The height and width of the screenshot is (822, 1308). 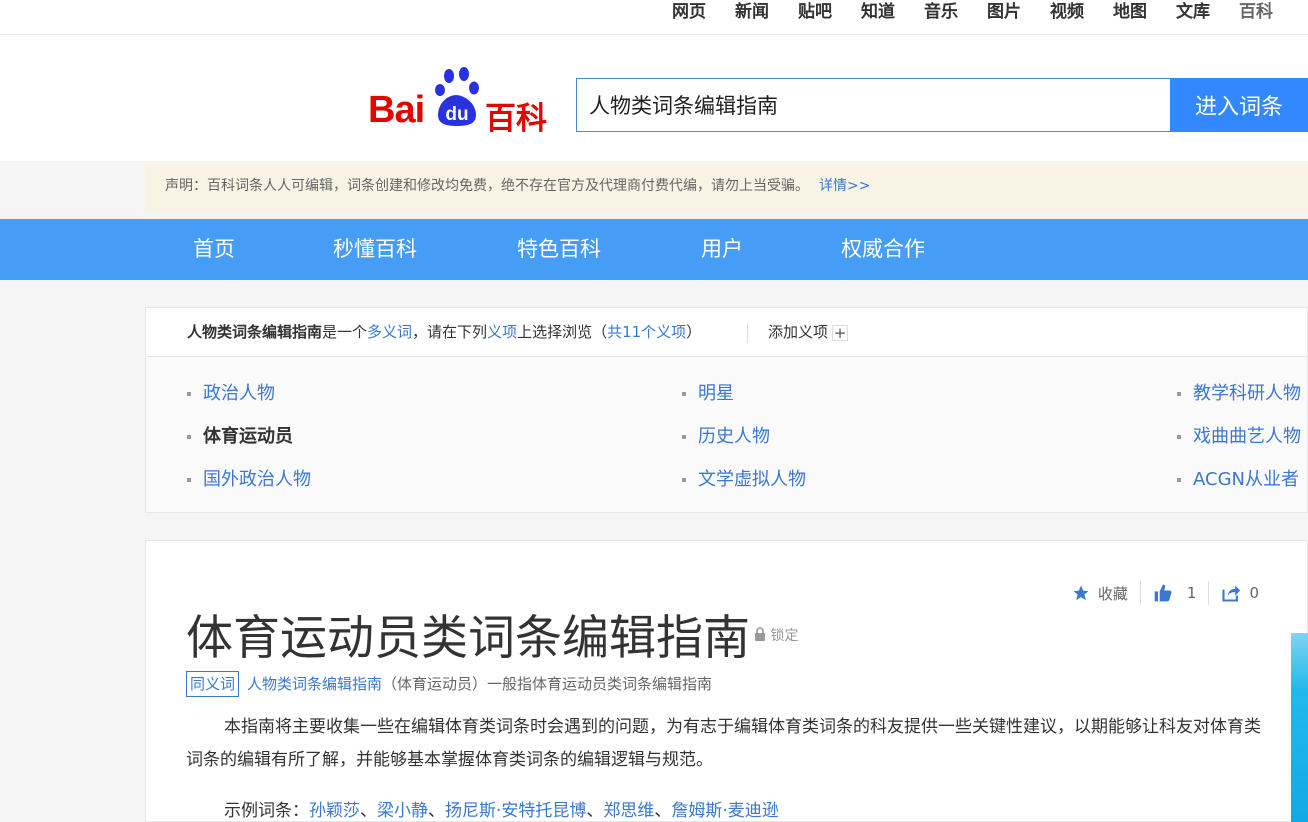 I want to click on topnav-wenku: 文库, so click(x=1193, y=12).